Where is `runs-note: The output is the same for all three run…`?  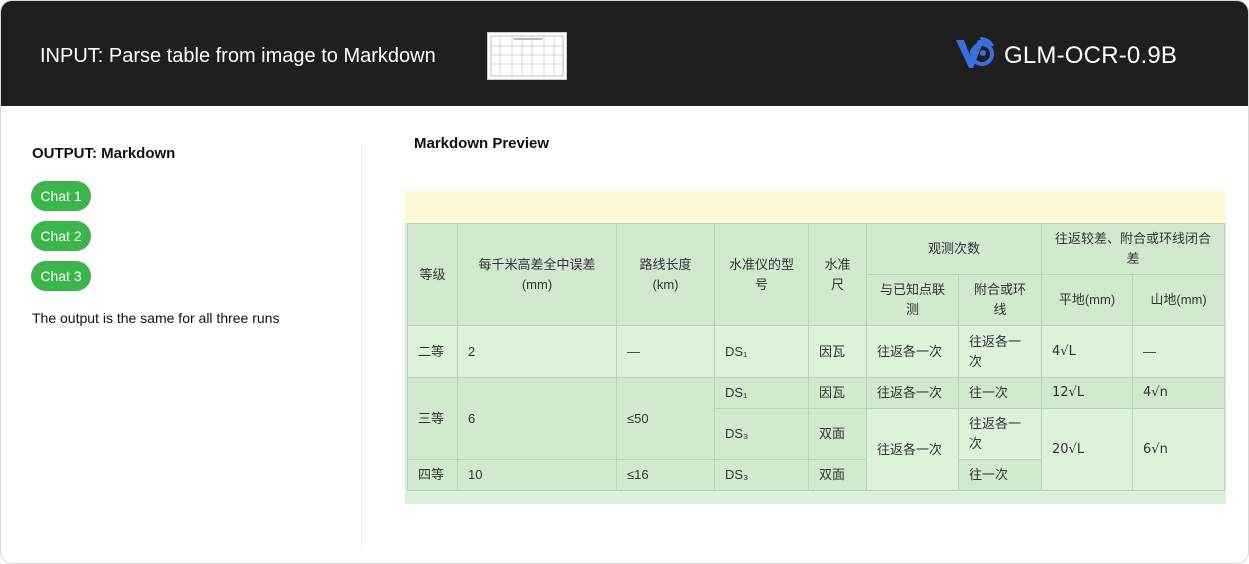 runs-note: The output is the same for all three run… is located at coordinates (156, 318).